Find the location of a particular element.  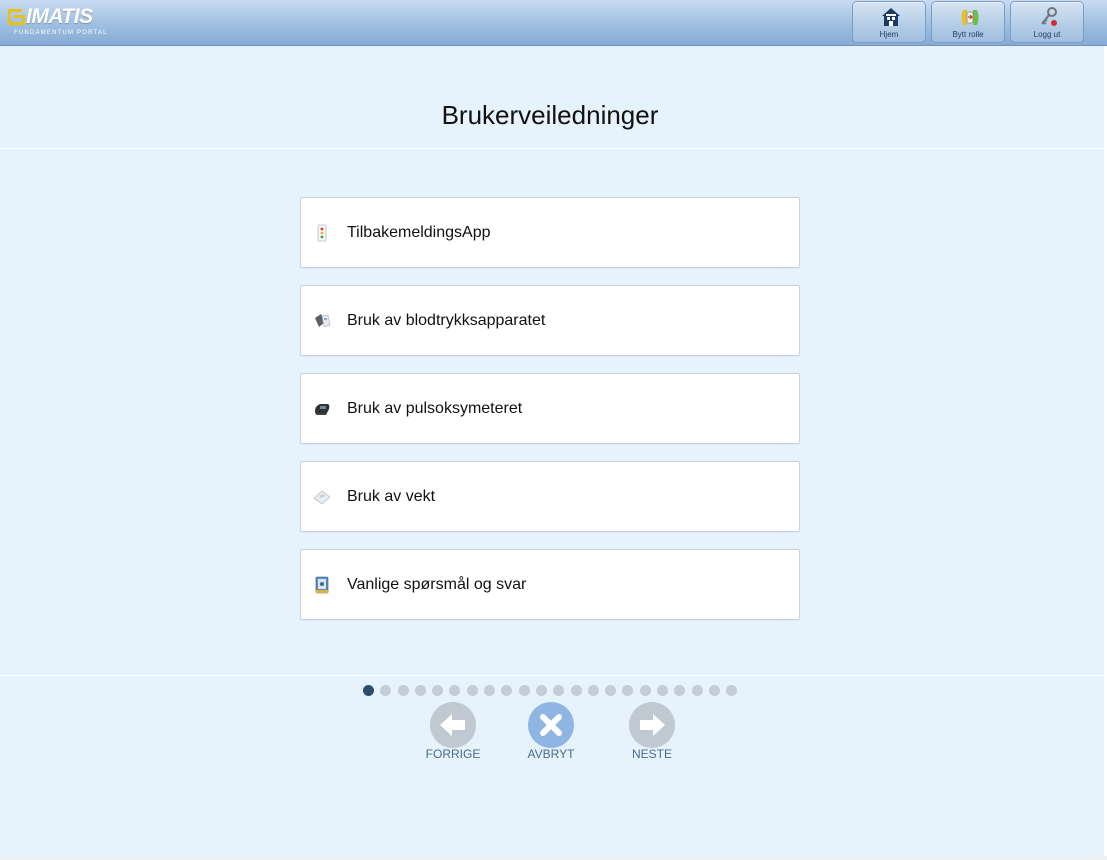

logo-mark-icon is located at coordinates (16, 17).